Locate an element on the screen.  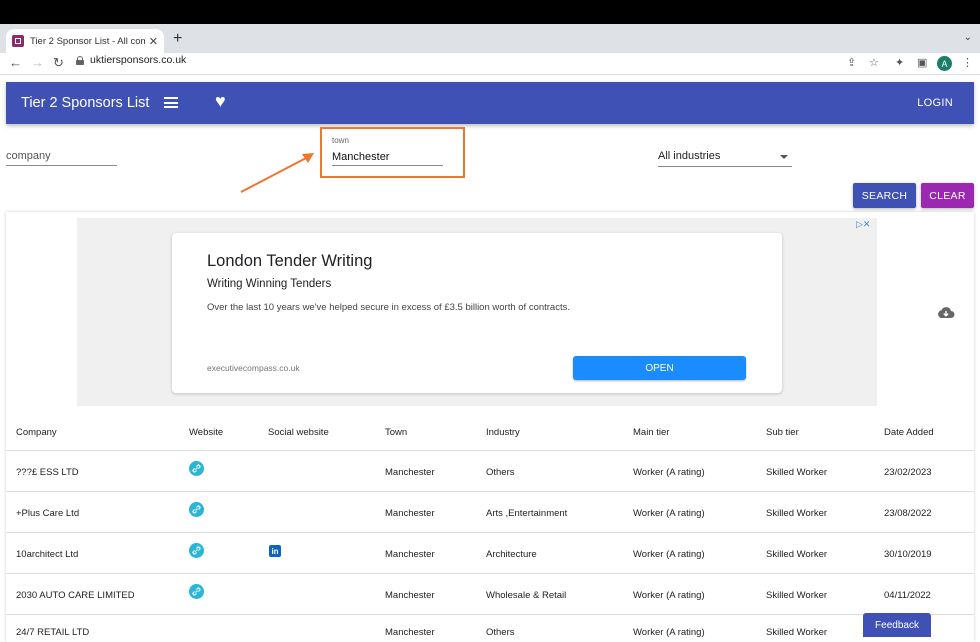
col-social-website: Social website is located at coordinates (298, 432).